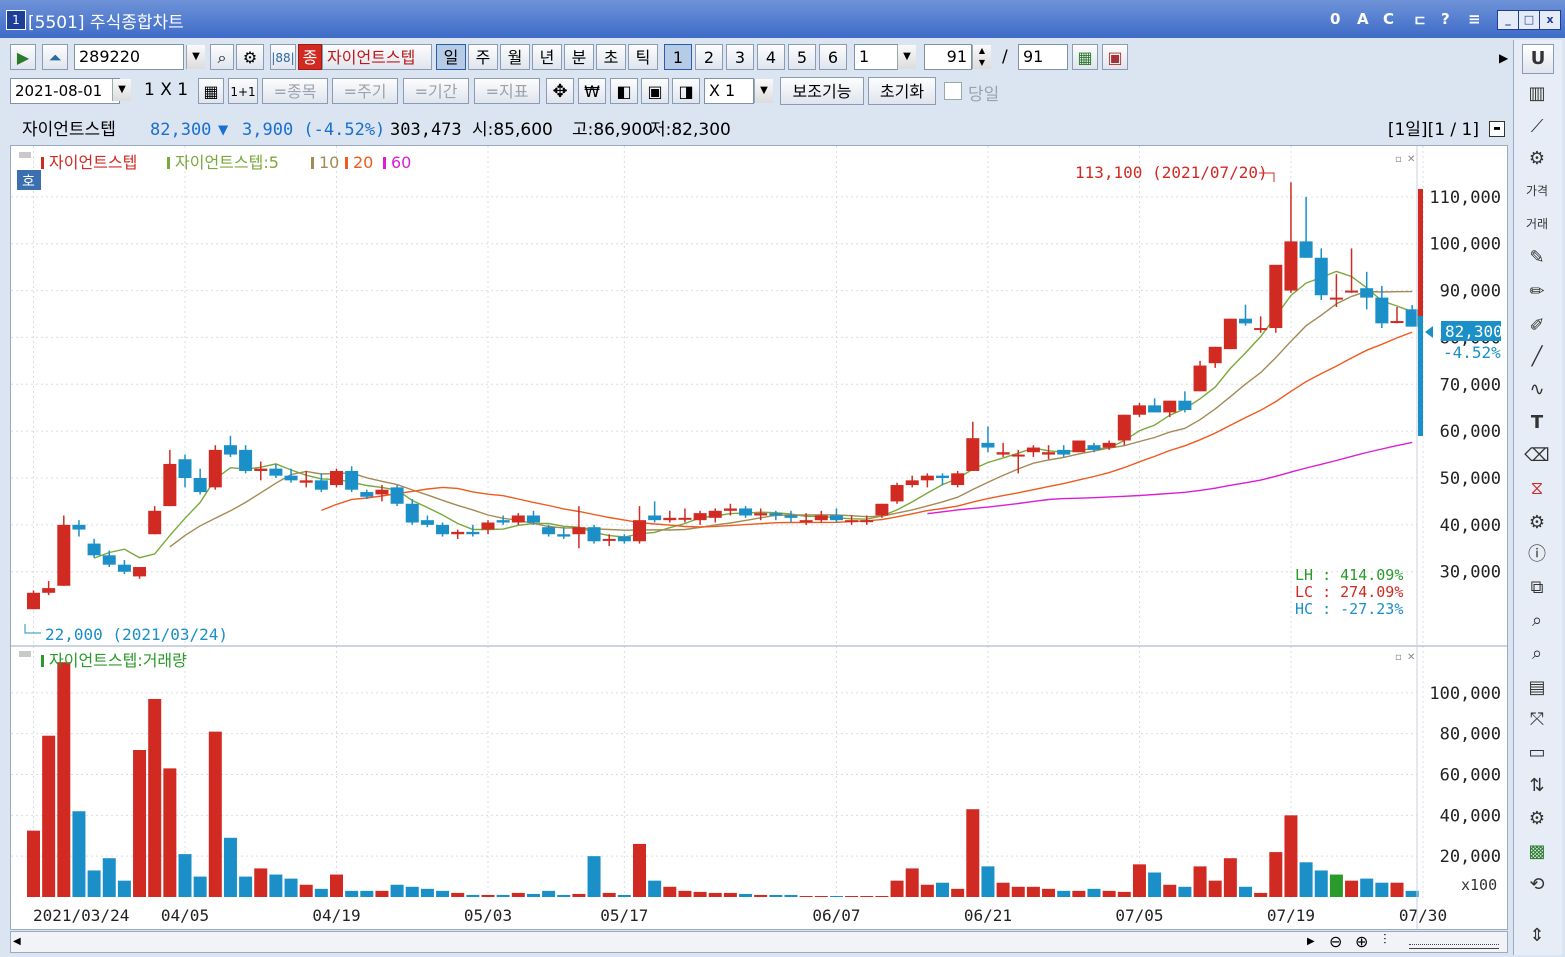 This screenshot has width=1565, height=957. I want to click on order-settings-icon: ⚙, so click(1537, 819).